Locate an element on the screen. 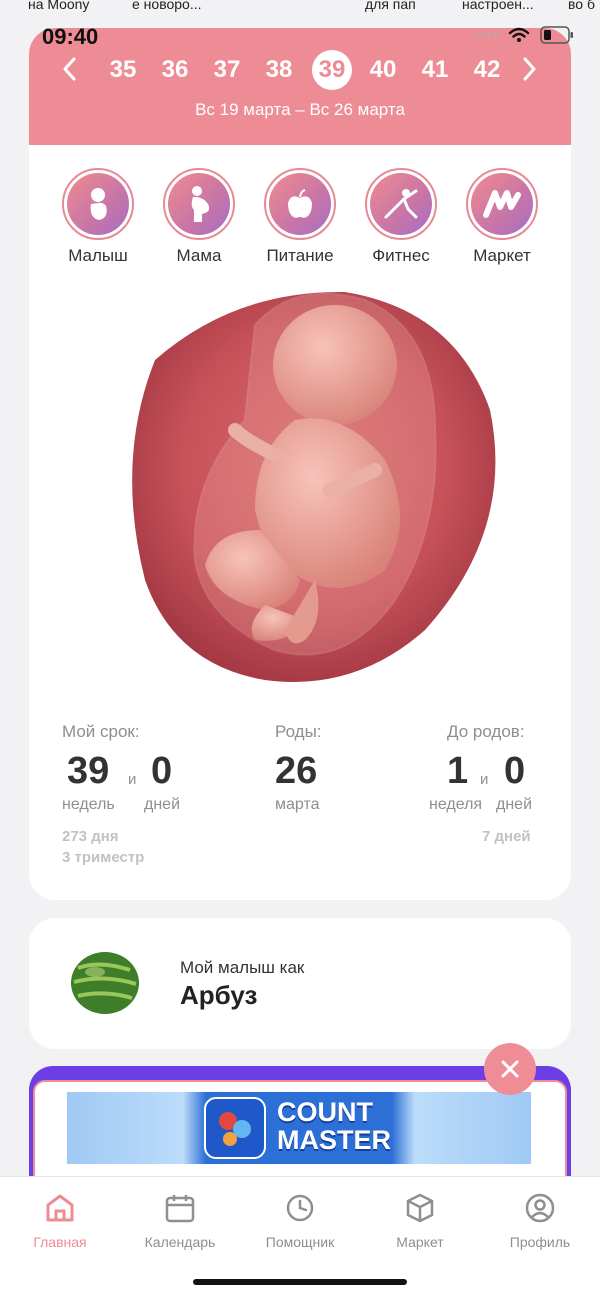 Image resolution: width=600 pixels, height=1297 pixels. my-term-and: и is located at coordinates (132, 779).